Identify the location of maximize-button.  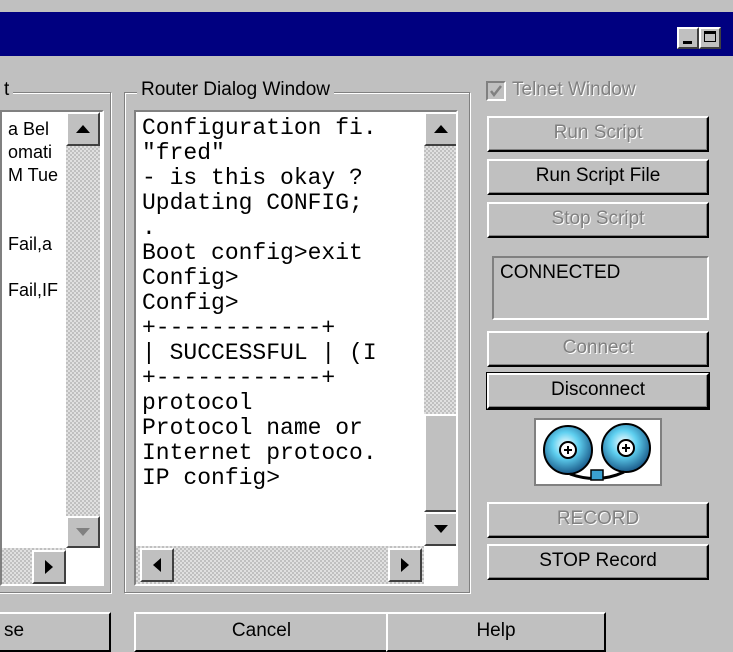
(710, 38).